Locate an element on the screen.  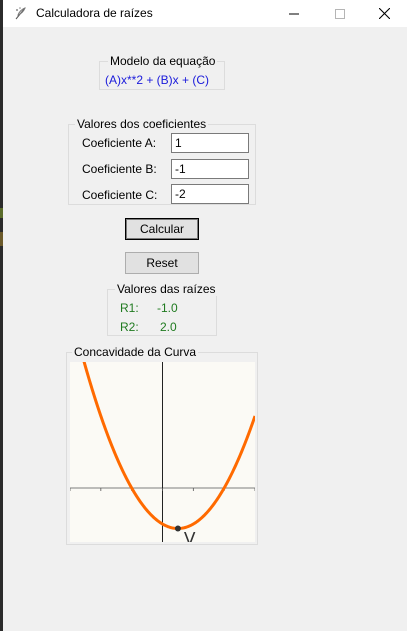
feather-icon is located at coordinates (20, 13).